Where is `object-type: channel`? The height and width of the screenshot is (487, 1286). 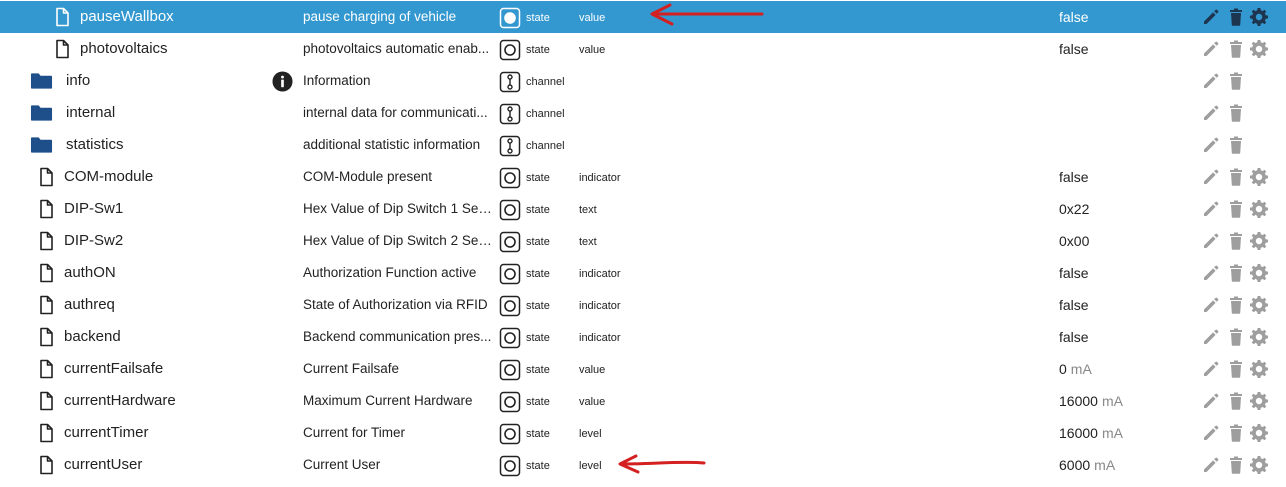 object-type: channel is located at coordinates (545, 82).